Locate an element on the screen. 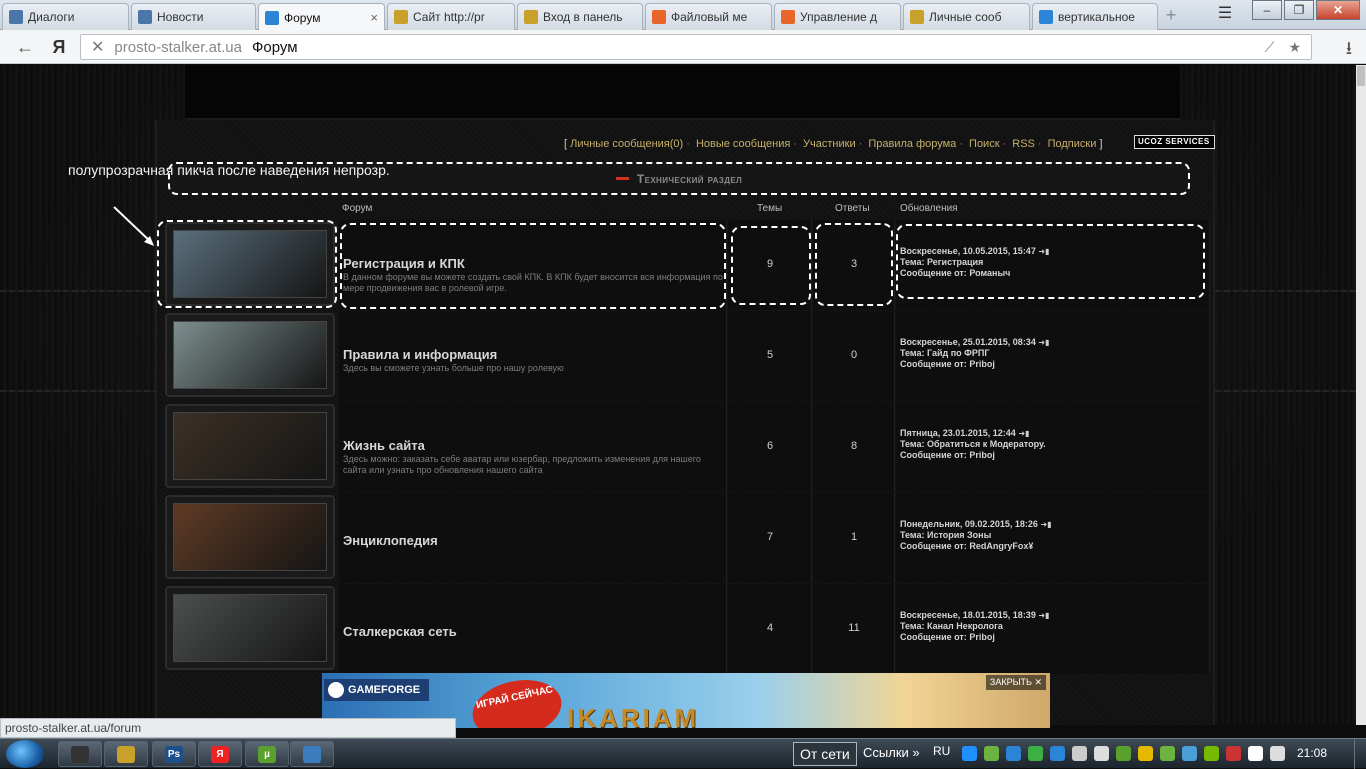 The width and height of the screenshot is (1366, 769). browser-menu-icon: ☰ is located at coordinates (1225, 14).